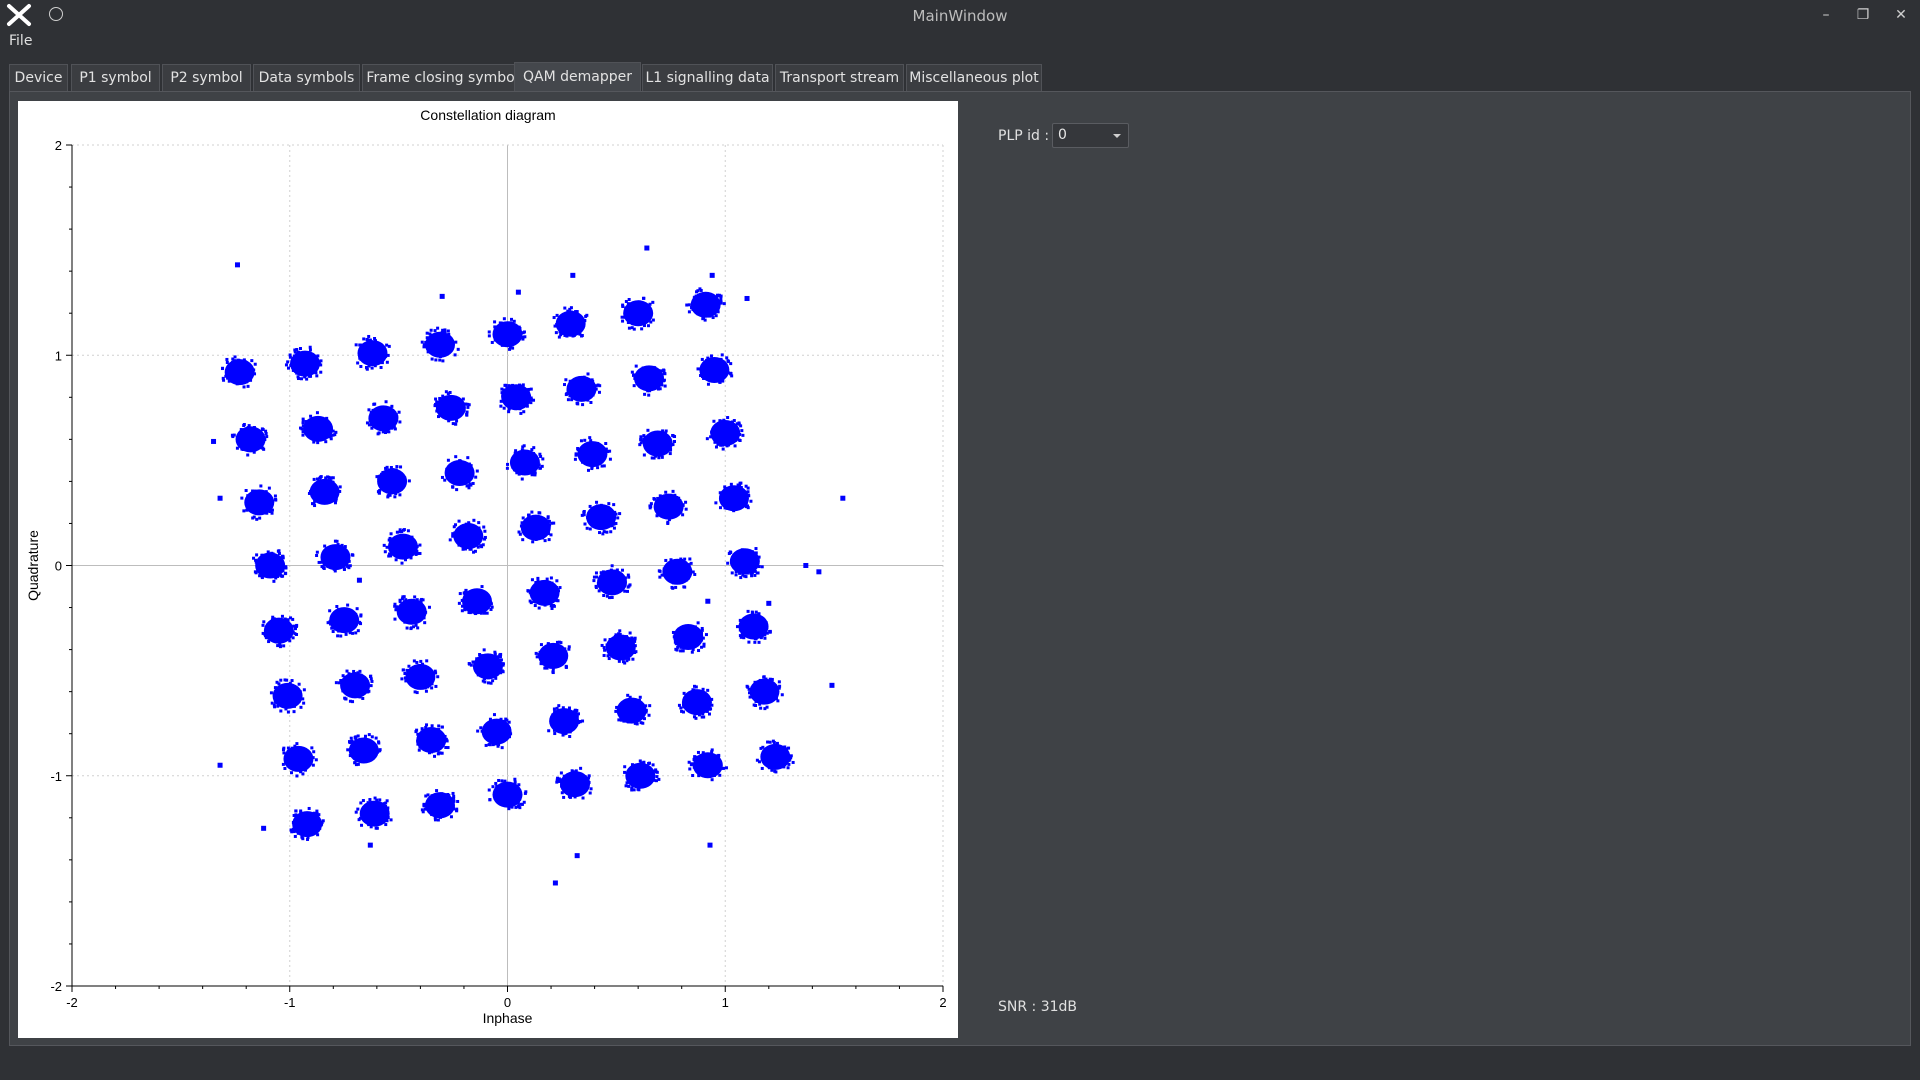 The image size is (1920, 1080). What do you see at coordinates (839, 77) in the screenshot?
I see `tab-transport-stream: Transport stream` at bounding box center [839, 77].